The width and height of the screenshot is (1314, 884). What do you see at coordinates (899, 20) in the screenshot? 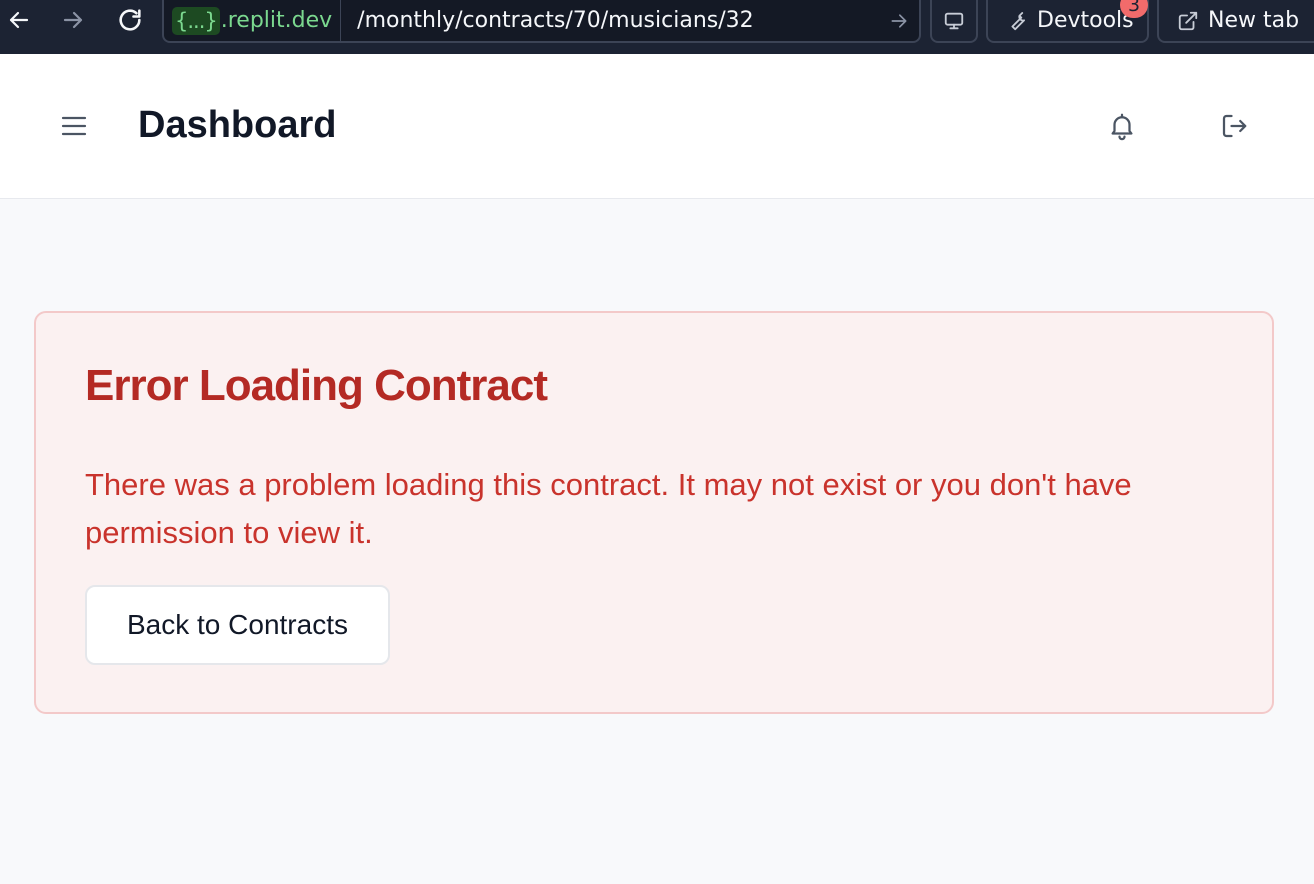
I see `go-arrow-icon` at bounding box center [899, 20].